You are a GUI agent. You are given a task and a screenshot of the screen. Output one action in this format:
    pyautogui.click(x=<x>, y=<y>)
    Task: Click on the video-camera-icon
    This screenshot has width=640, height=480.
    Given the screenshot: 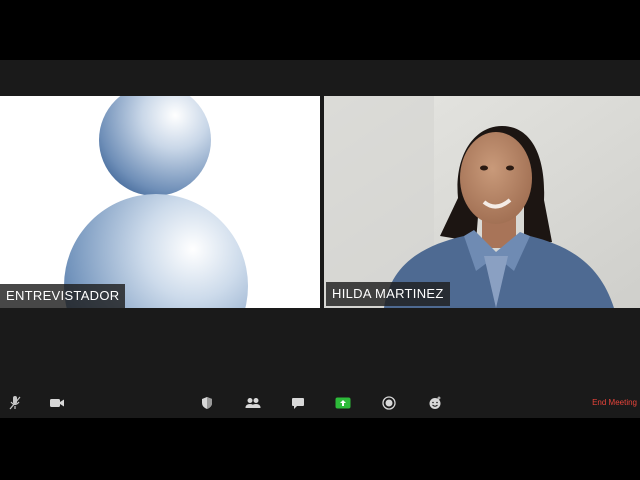 What is the action you would take?
    pyautogui.click(x=57, y=403)
    